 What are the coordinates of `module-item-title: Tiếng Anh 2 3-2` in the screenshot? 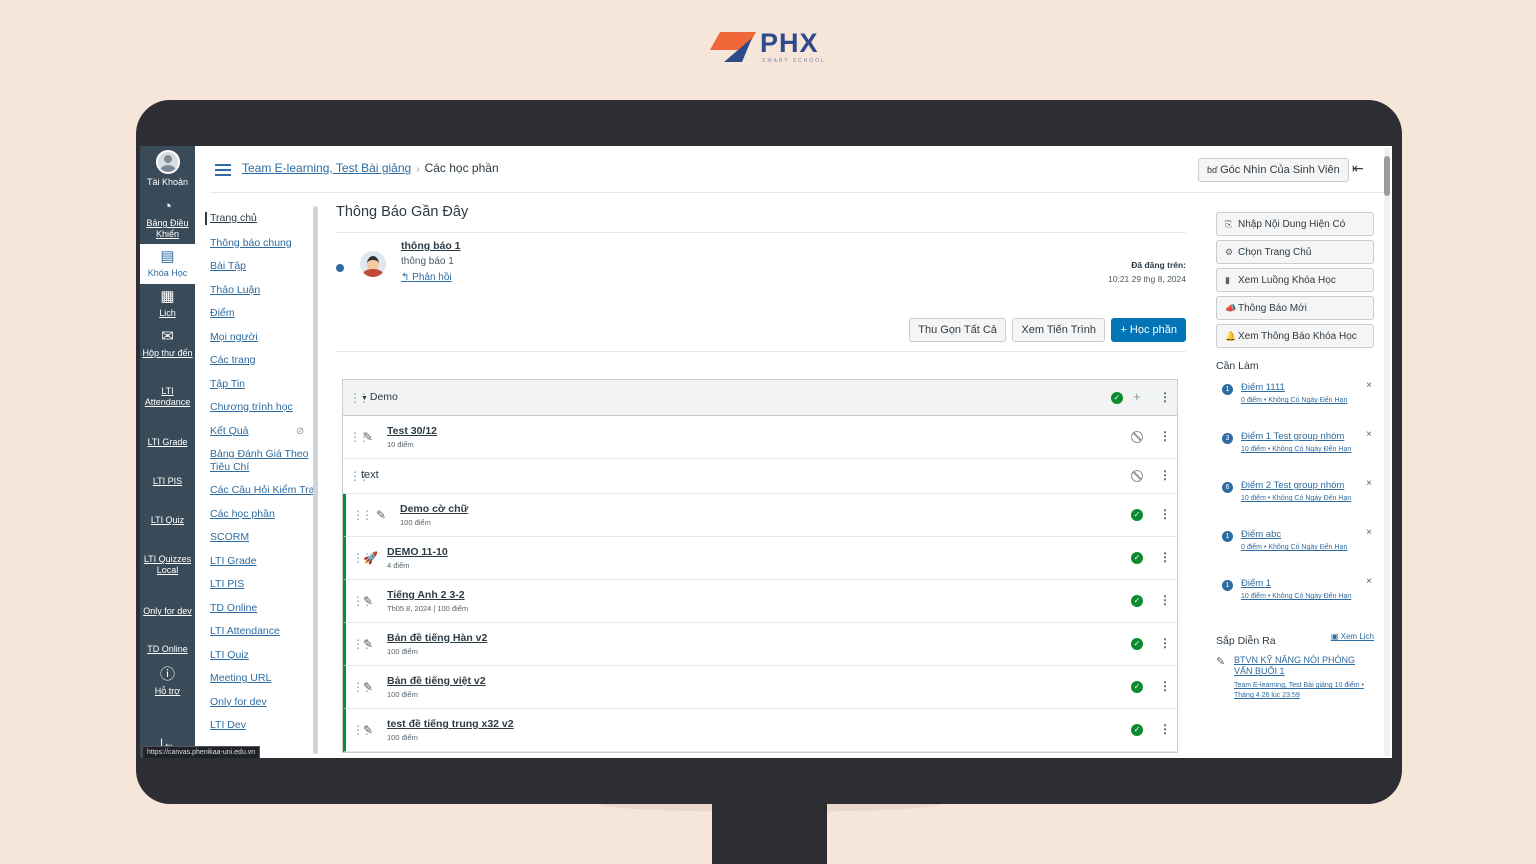 It's located at (426, 595).